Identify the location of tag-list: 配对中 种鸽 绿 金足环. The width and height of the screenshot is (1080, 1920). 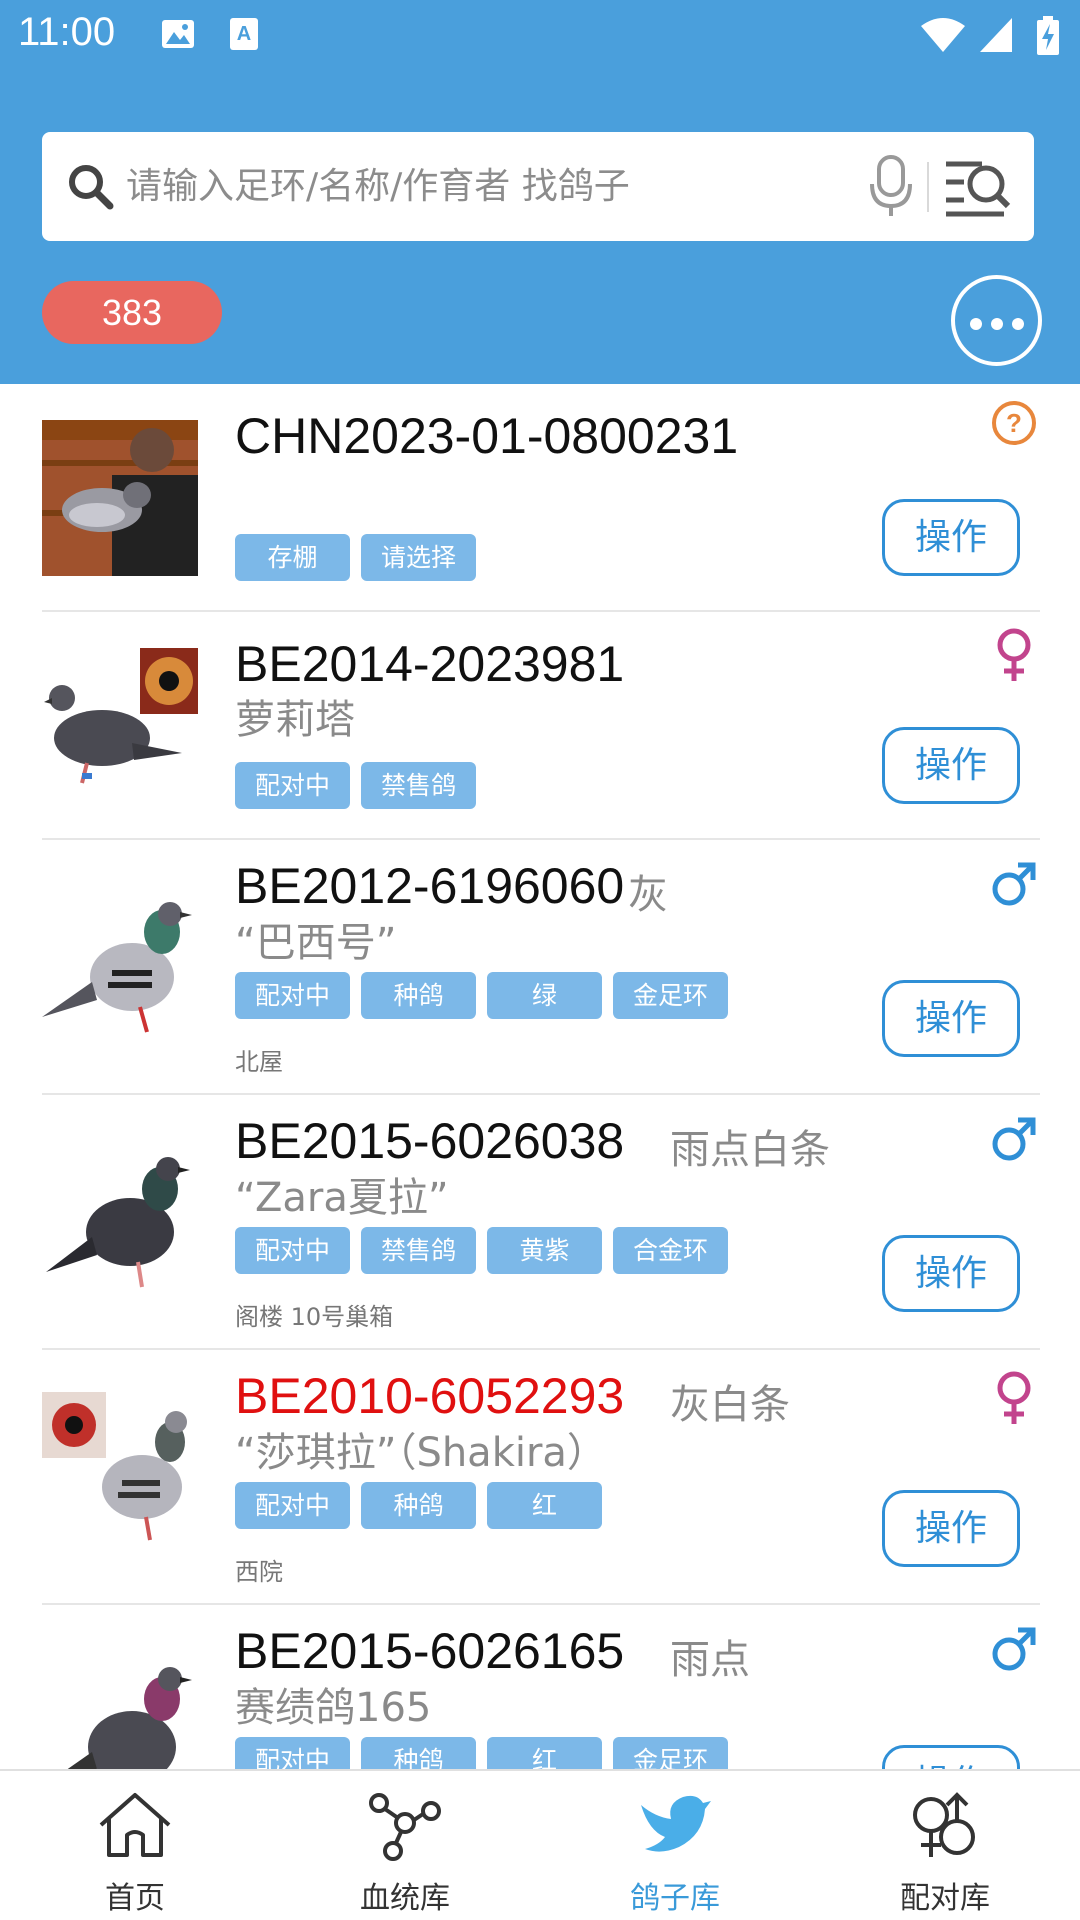
(481, 995).